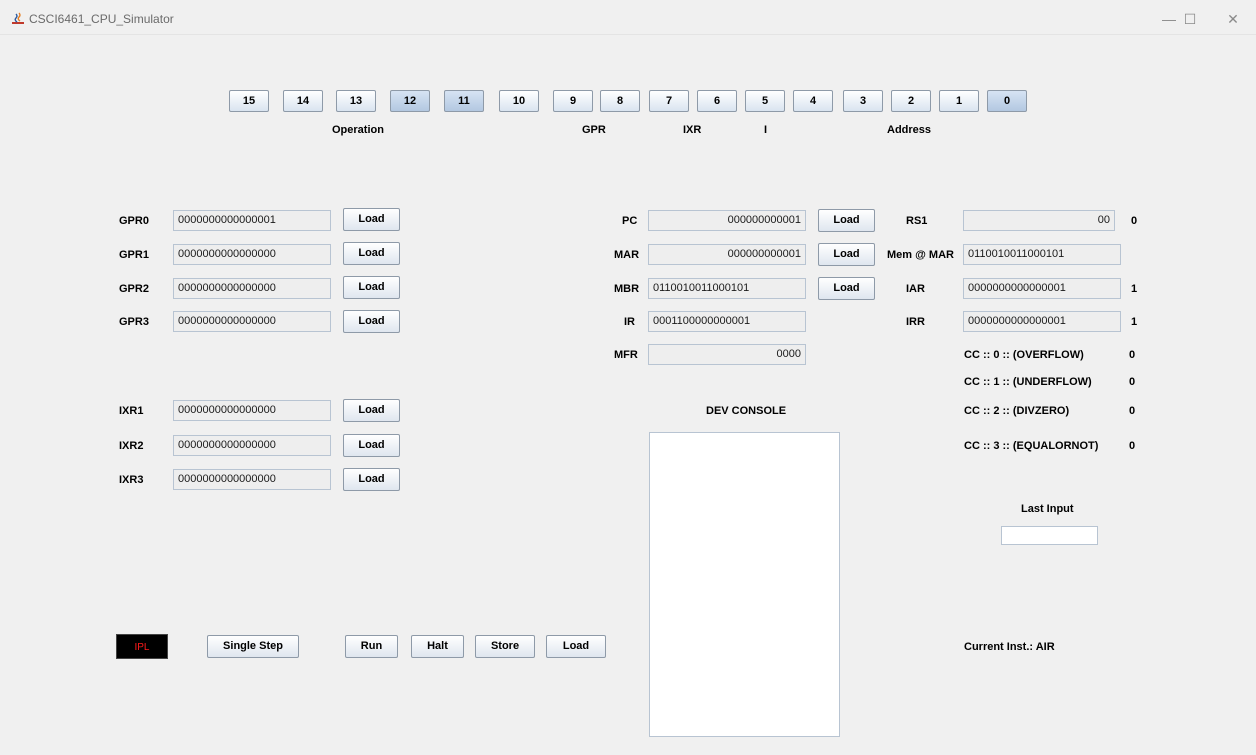  What do you see at coordinates (727, 321) in the screenshot?
I see `ir-field: 0001100000000001` at bounding box center [727, 321].